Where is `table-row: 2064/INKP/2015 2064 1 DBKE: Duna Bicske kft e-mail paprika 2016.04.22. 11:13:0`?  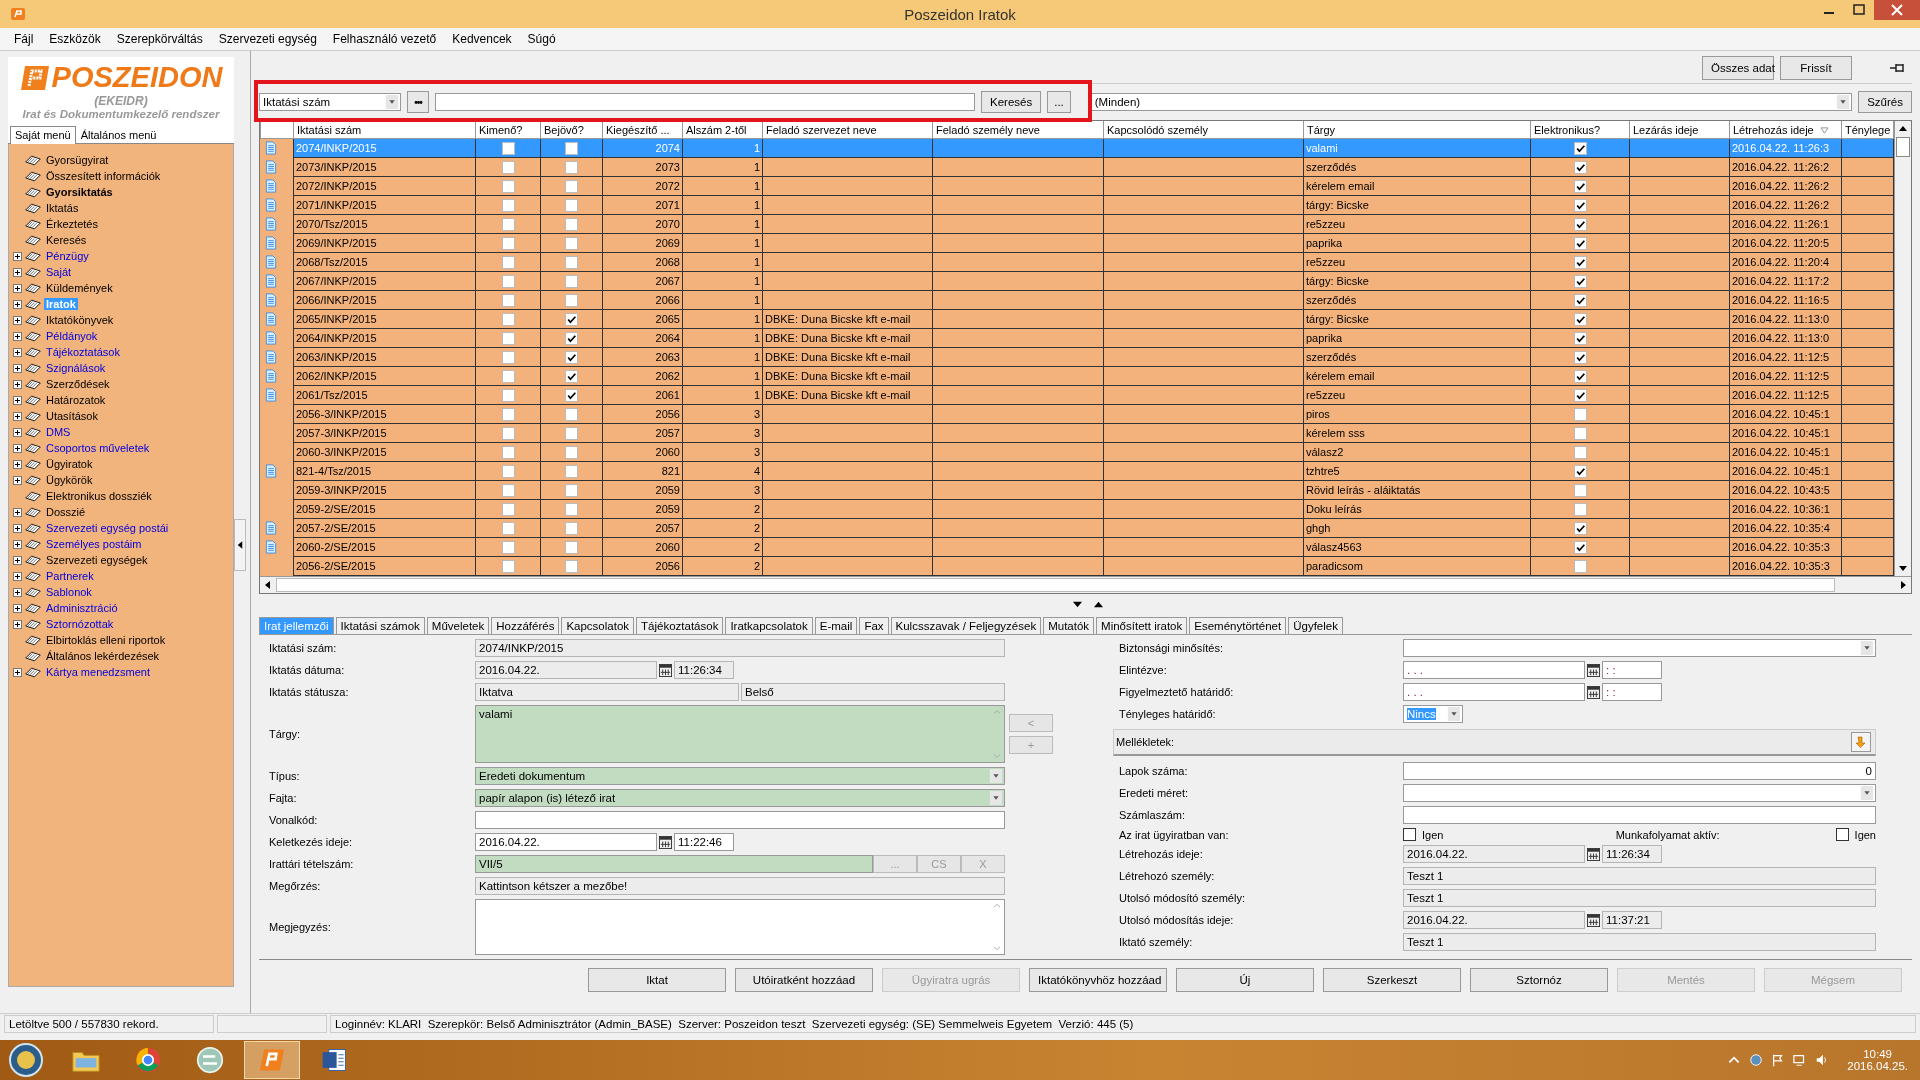 table-row: 2064/INKP/2015 2064 1 DBKE: Duna Bicske kft e-mail paprika 2016.04.22. 11:13:0 is located at coordinates (1077, 338).